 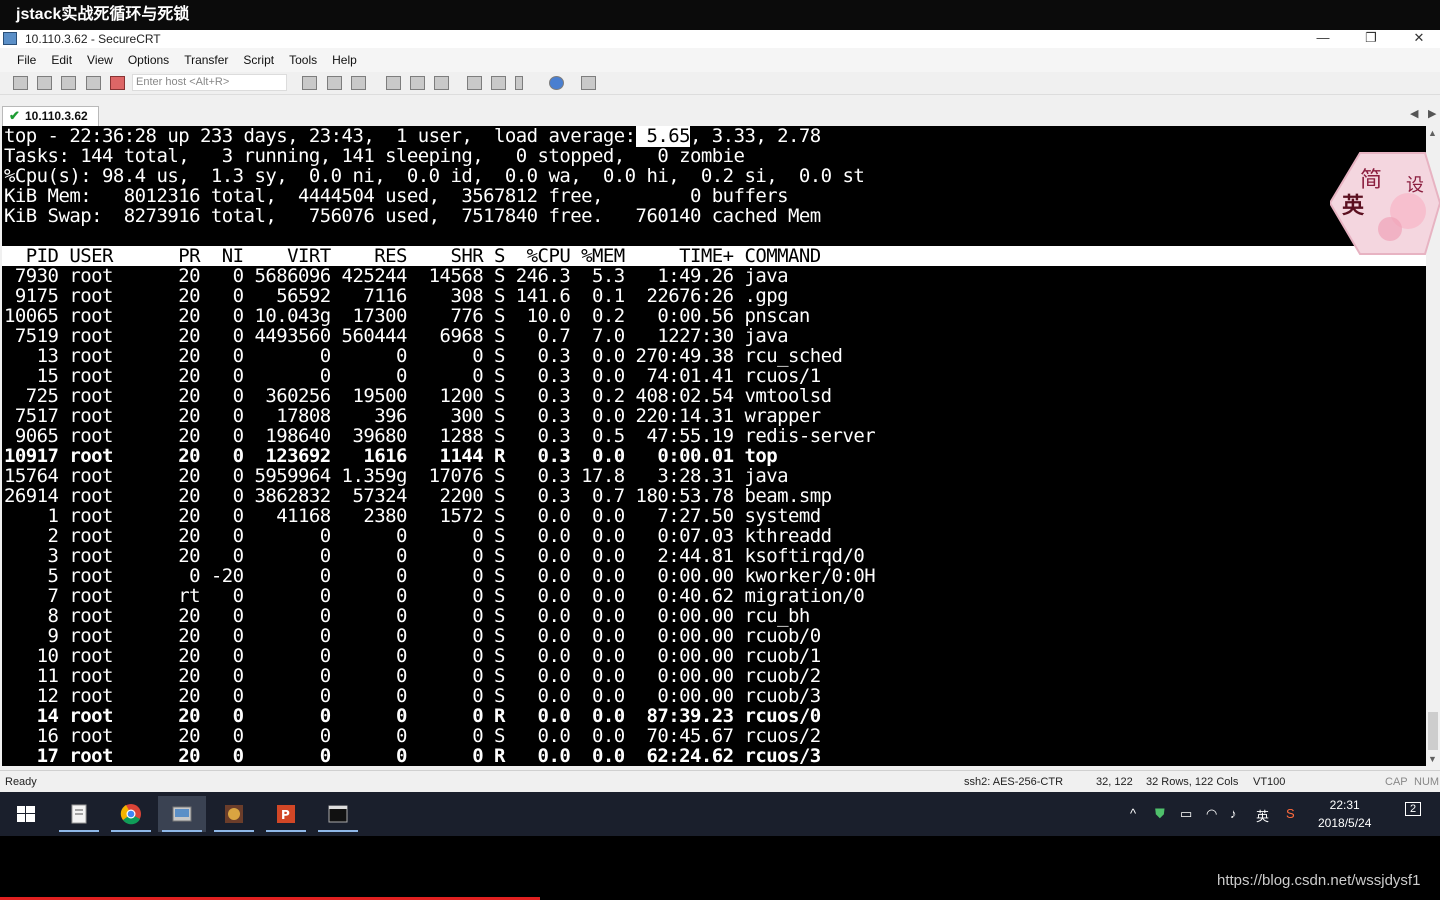 What do you see at coordinates (1211, 814) in the screenshot?
I see `tray-wifi-icon: ◠` at bounding box center [1211, 814].